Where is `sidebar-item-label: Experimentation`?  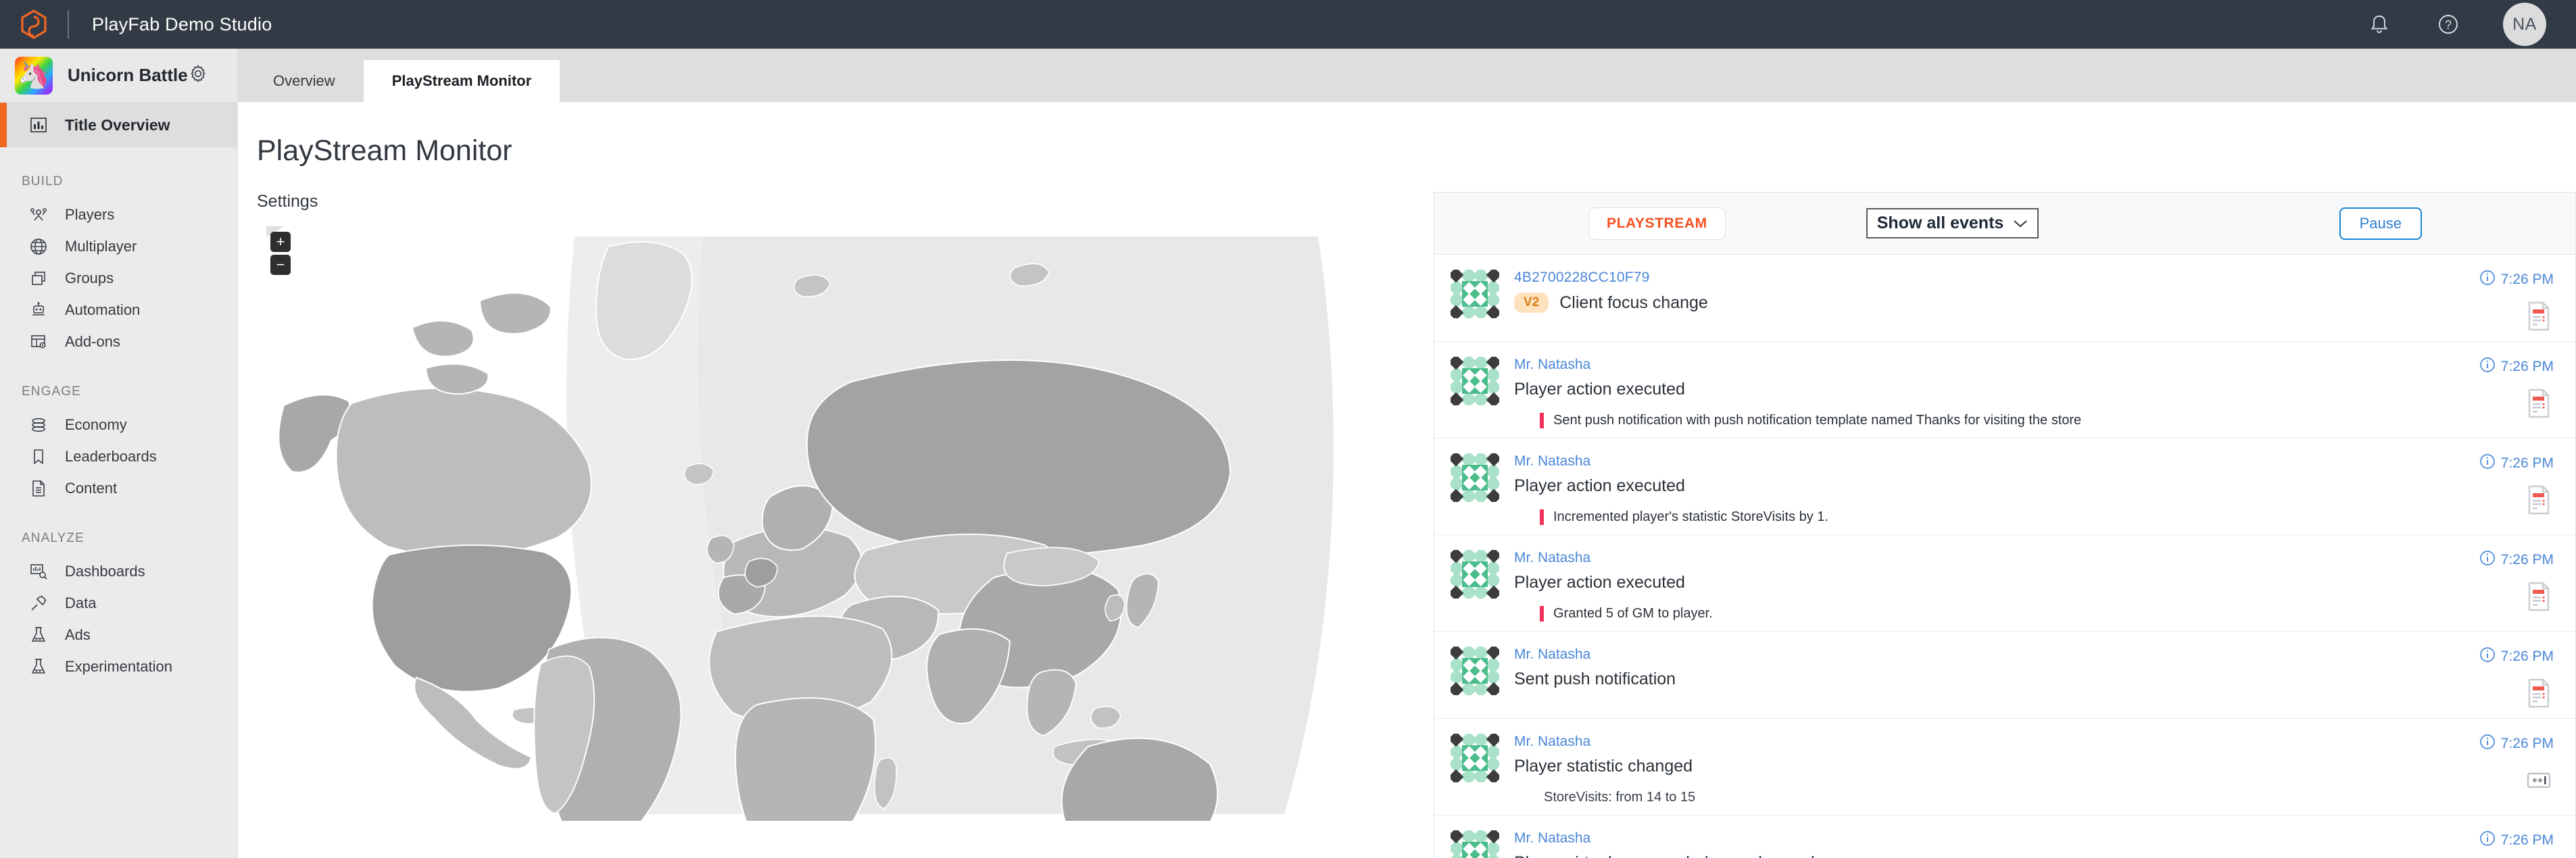 sidebar-item-label: Experimentation is located at coordinates (119, 666).